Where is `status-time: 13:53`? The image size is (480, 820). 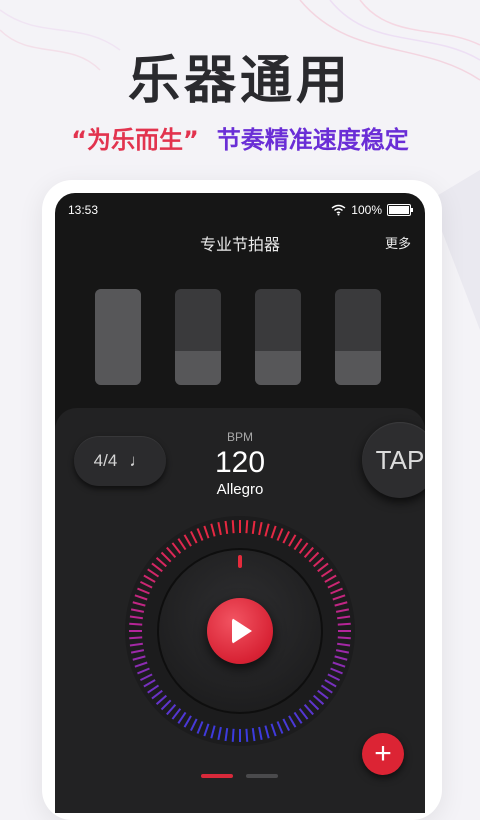
status-time: 13:53 is located at coordinates (83, 210).